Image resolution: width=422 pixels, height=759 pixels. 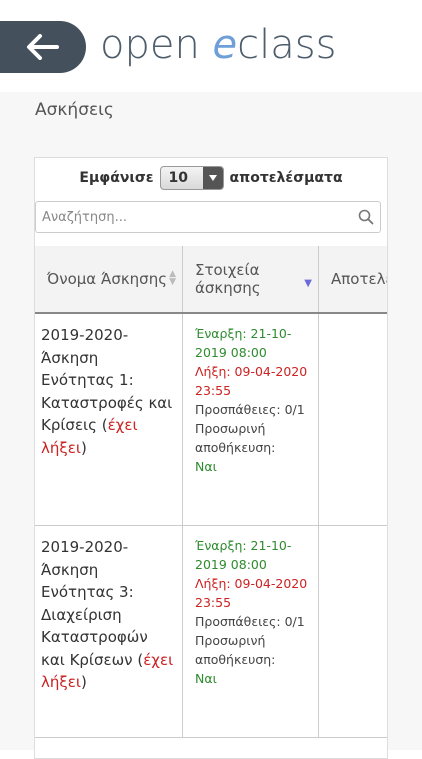 What do you see at coordinates (352, 280) in the screenshot?
I see `column-header-results: Αποτελέσματα` at bounding box center [352, 280].